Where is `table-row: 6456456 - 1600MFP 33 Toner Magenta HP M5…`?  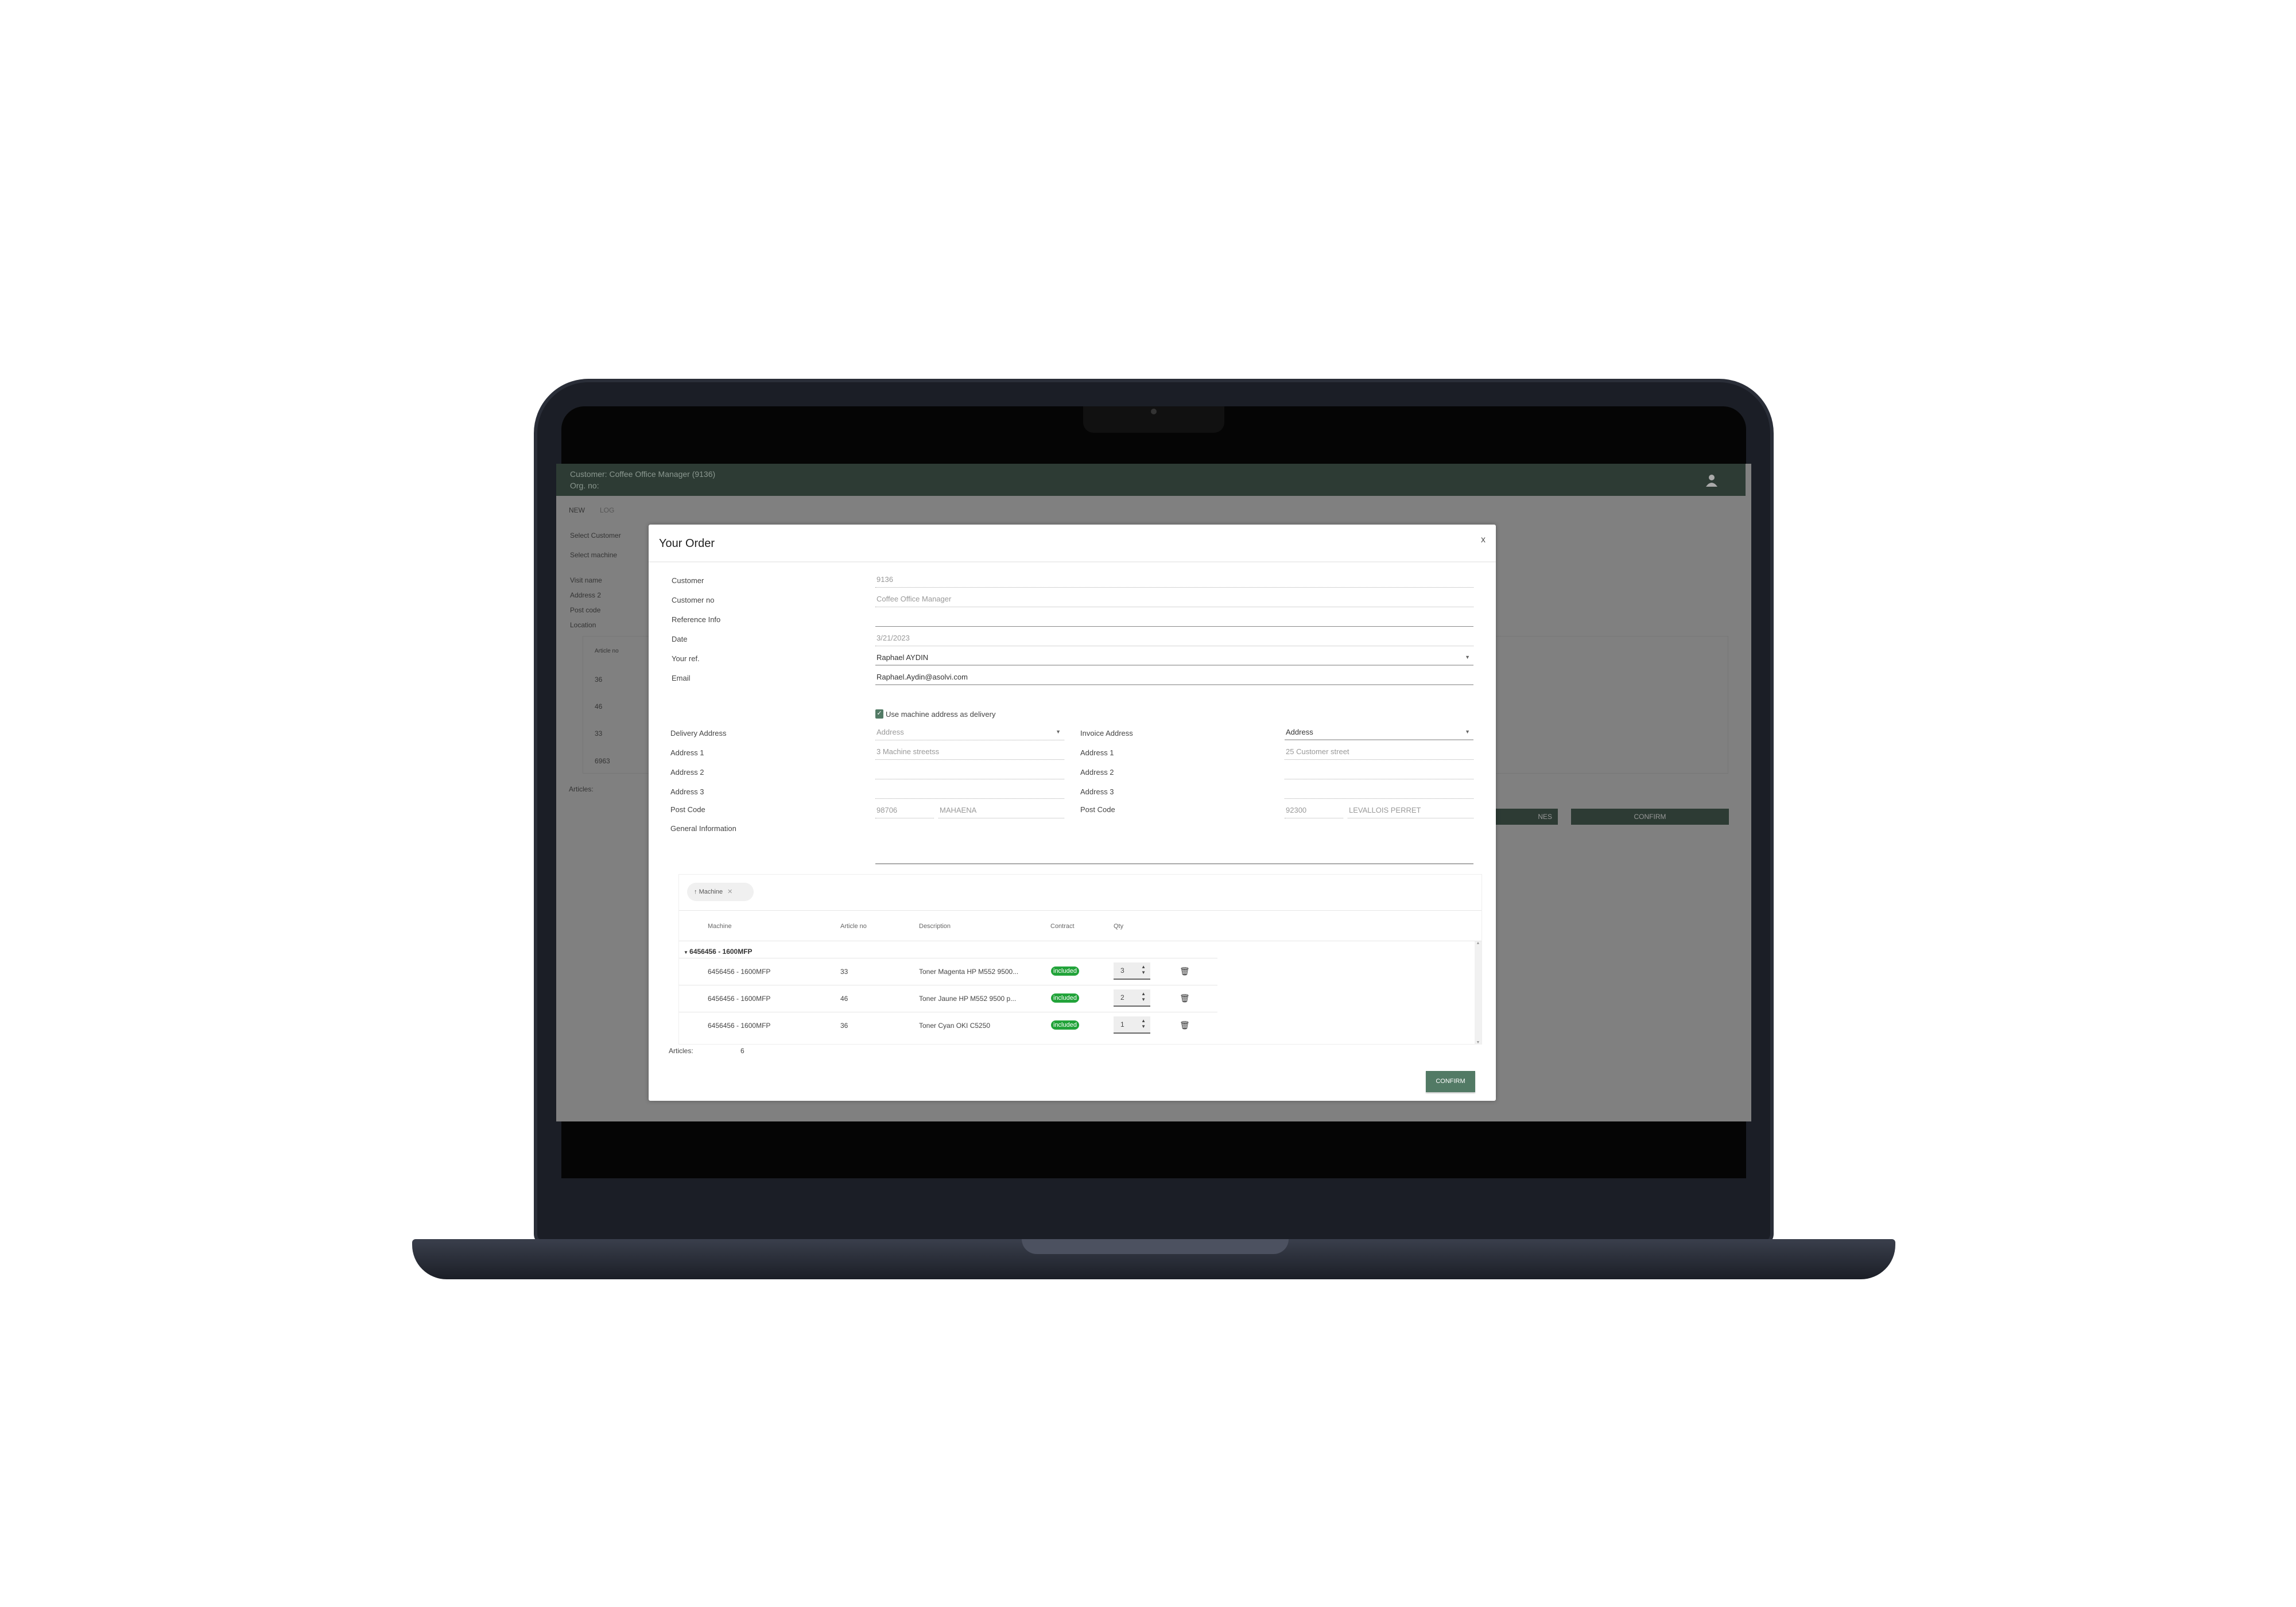
table-row: 6456456 - 1600MFP 33 Toner Magenta HP M5… is located at coordinates (948, 972).